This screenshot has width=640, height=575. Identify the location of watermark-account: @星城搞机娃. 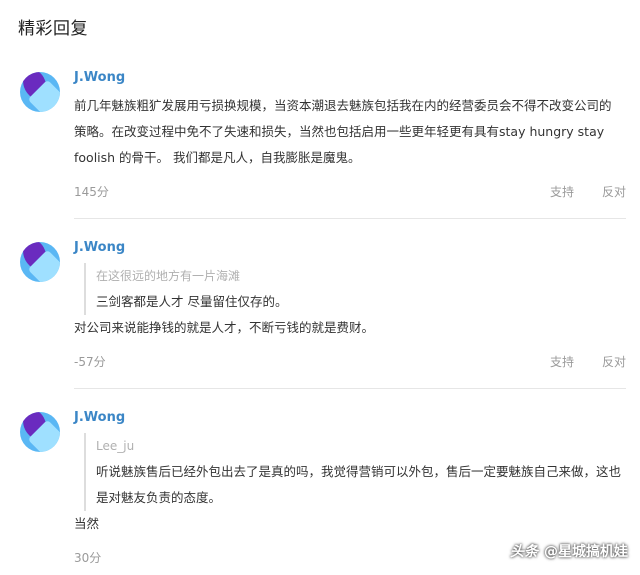
(586, 552).